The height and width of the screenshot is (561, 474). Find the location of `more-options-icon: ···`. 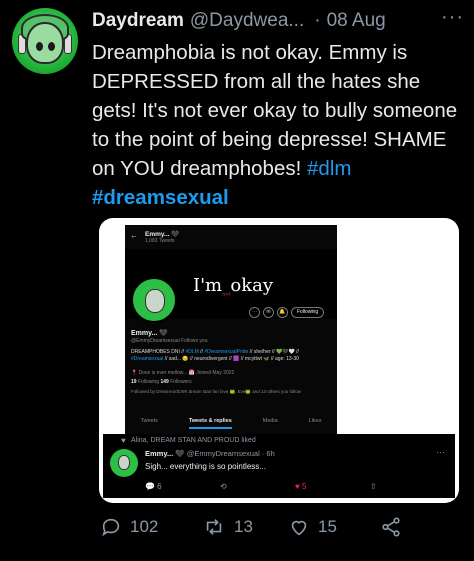

more-options-icon: ··· is located at coordinates (452, 17).